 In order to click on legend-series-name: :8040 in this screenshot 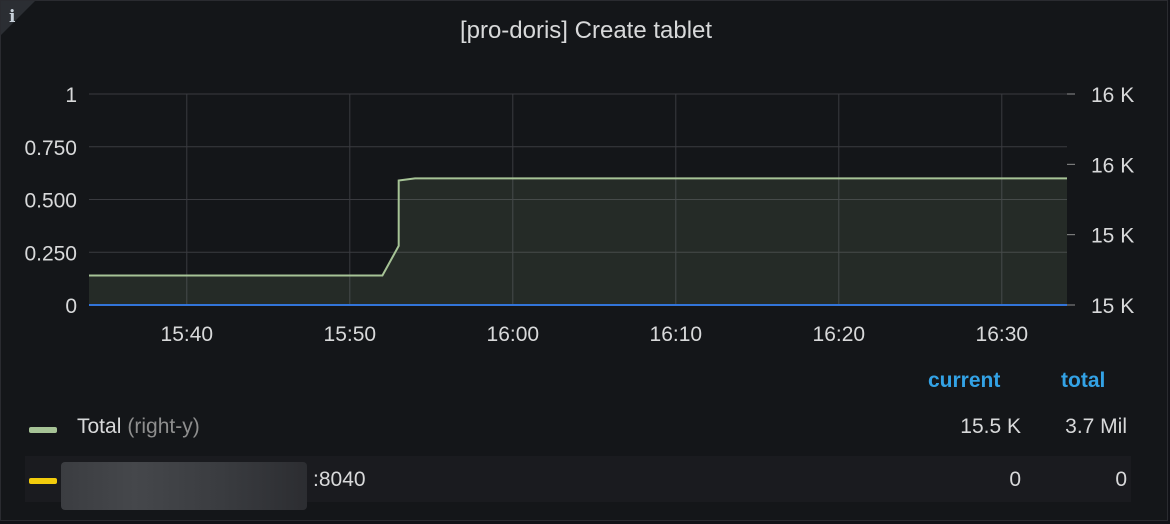, I will do `click(339, 479)`.